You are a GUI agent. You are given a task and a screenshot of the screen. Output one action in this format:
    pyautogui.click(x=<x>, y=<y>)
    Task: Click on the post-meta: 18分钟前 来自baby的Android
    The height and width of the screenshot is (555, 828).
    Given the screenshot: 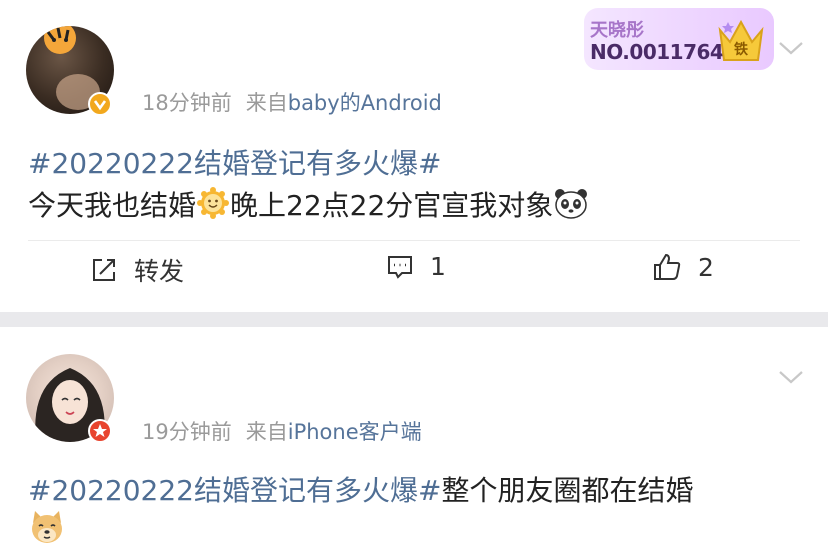 What is the action you would take?
    pyautogui.click(x=292, y=102)
    